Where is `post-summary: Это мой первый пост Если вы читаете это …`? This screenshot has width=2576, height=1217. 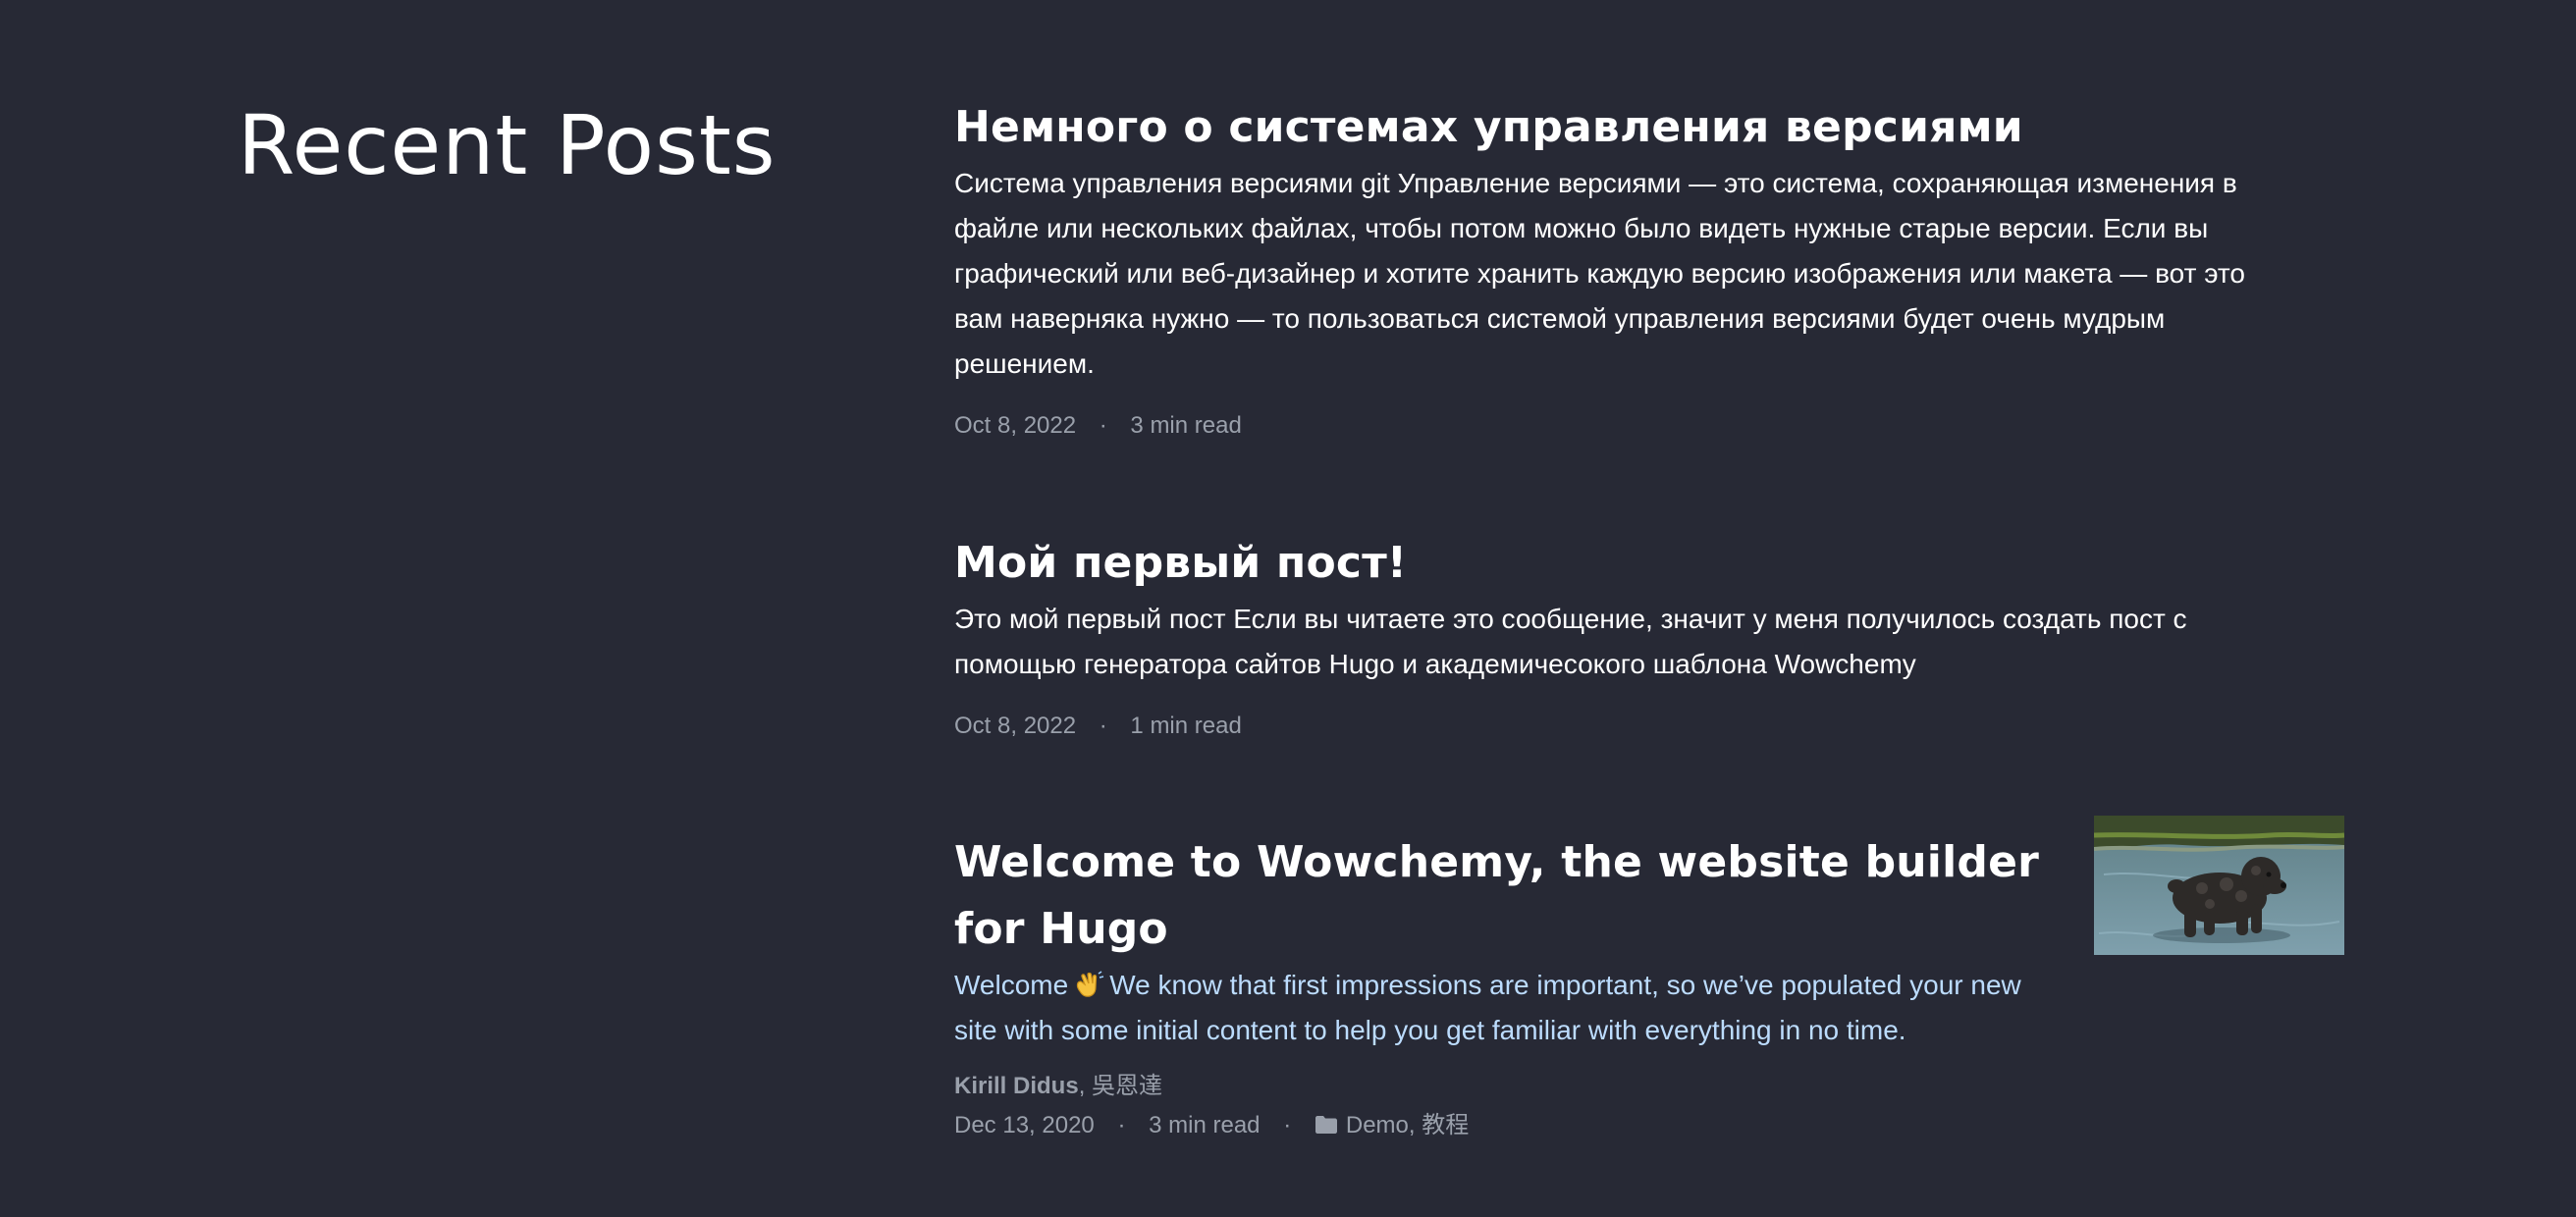
post-summary: Это мой первый пост Если вы читаете это … is located at coordinates (1570, 641).